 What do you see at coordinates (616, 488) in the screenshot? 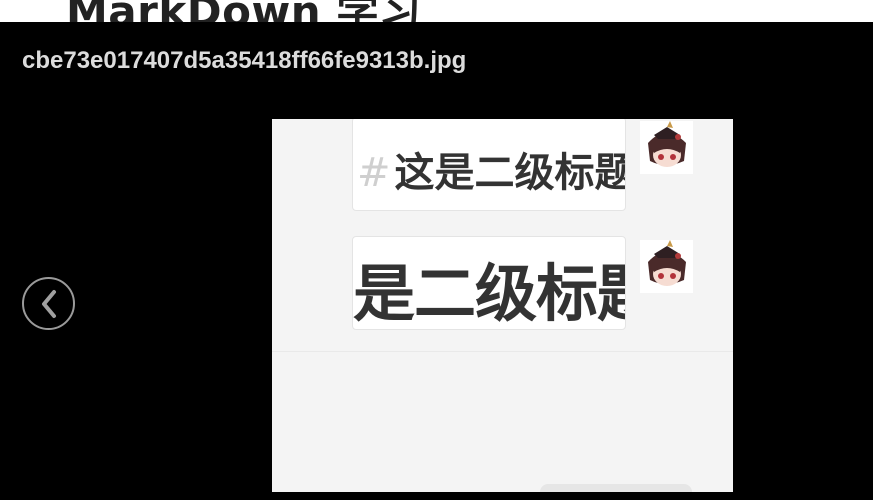
I see `input-bar` at bounding box center [616, 488].